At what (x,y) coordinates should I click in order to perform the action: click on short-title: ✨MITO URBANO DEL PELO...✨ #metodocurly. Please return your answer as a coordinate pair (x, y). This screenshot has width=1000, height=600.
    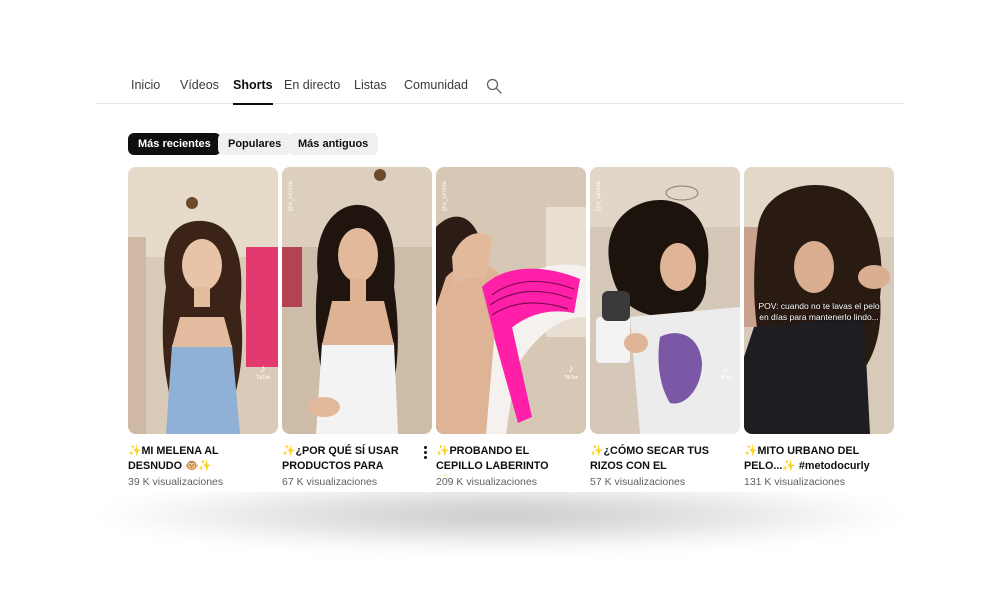
    Looking at the image, I should click on (812, 460).